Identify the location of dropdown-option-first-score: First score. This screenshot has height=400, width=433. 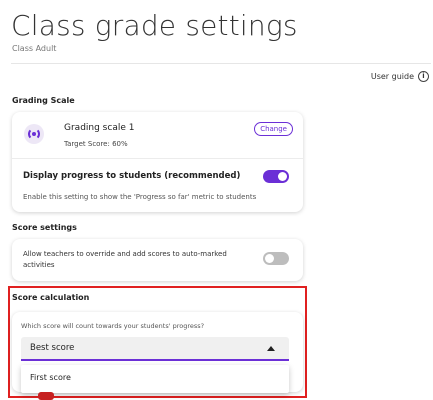
(50, 377).